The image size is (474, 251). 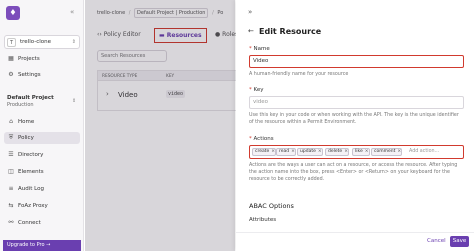 What do you see at coordinates (337, 152) in the screenshot?
I see `action-tag: delete ×` at bounding box center [337, 152].